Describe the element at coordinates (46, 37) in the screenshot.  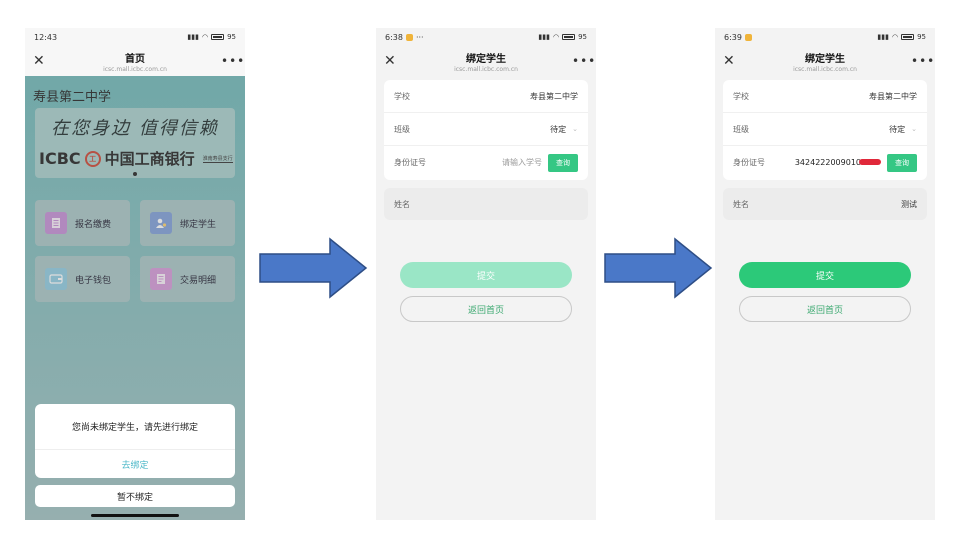
I see `status-time: 12:43` at that location.